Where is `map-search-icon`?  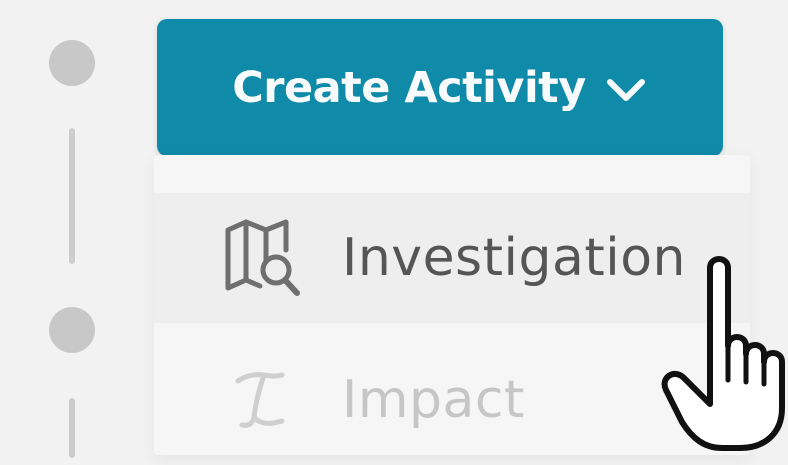 map-search-icon is located at coordinates (264, 258).